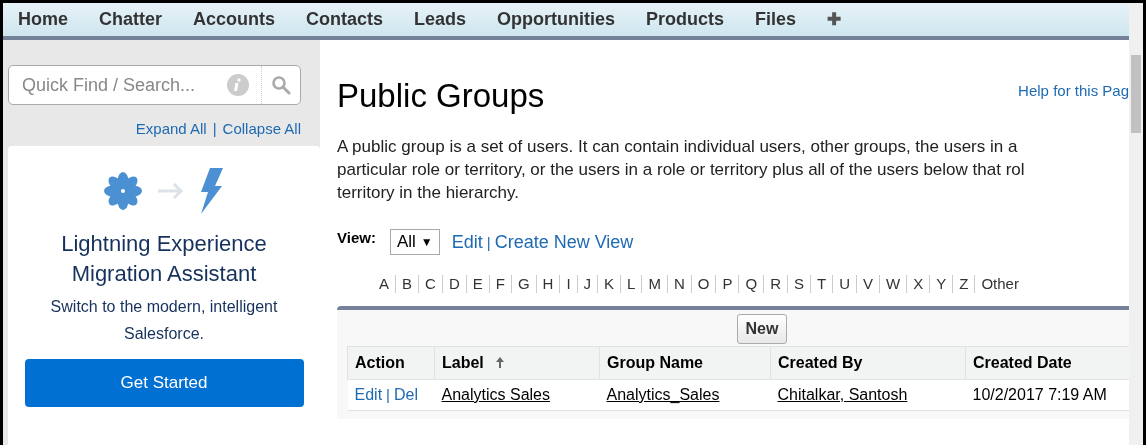 The width and height of the screenshot is (1146, 445). Describe the element at coordinates (1047, 395) in the screenshot. I see `table-cell: 10/2/2017 7:19 AM` at that location.